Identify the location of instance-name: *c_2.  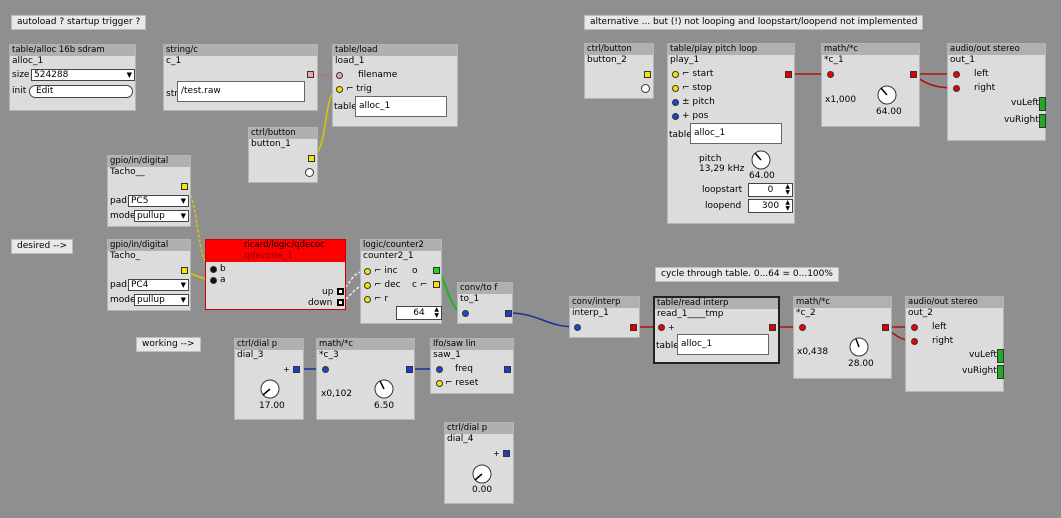
(842, 313).